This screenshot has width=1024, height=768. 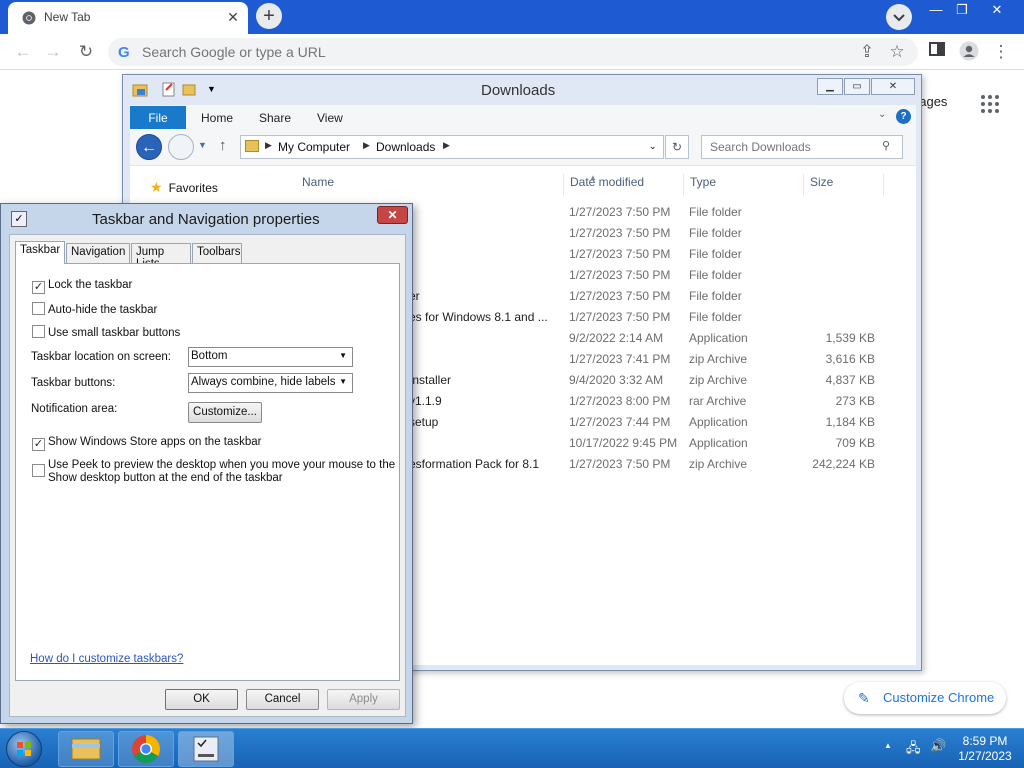 I want to click on file-date: 1/27/2023 8:00 PM, so click(x=620, y=401).